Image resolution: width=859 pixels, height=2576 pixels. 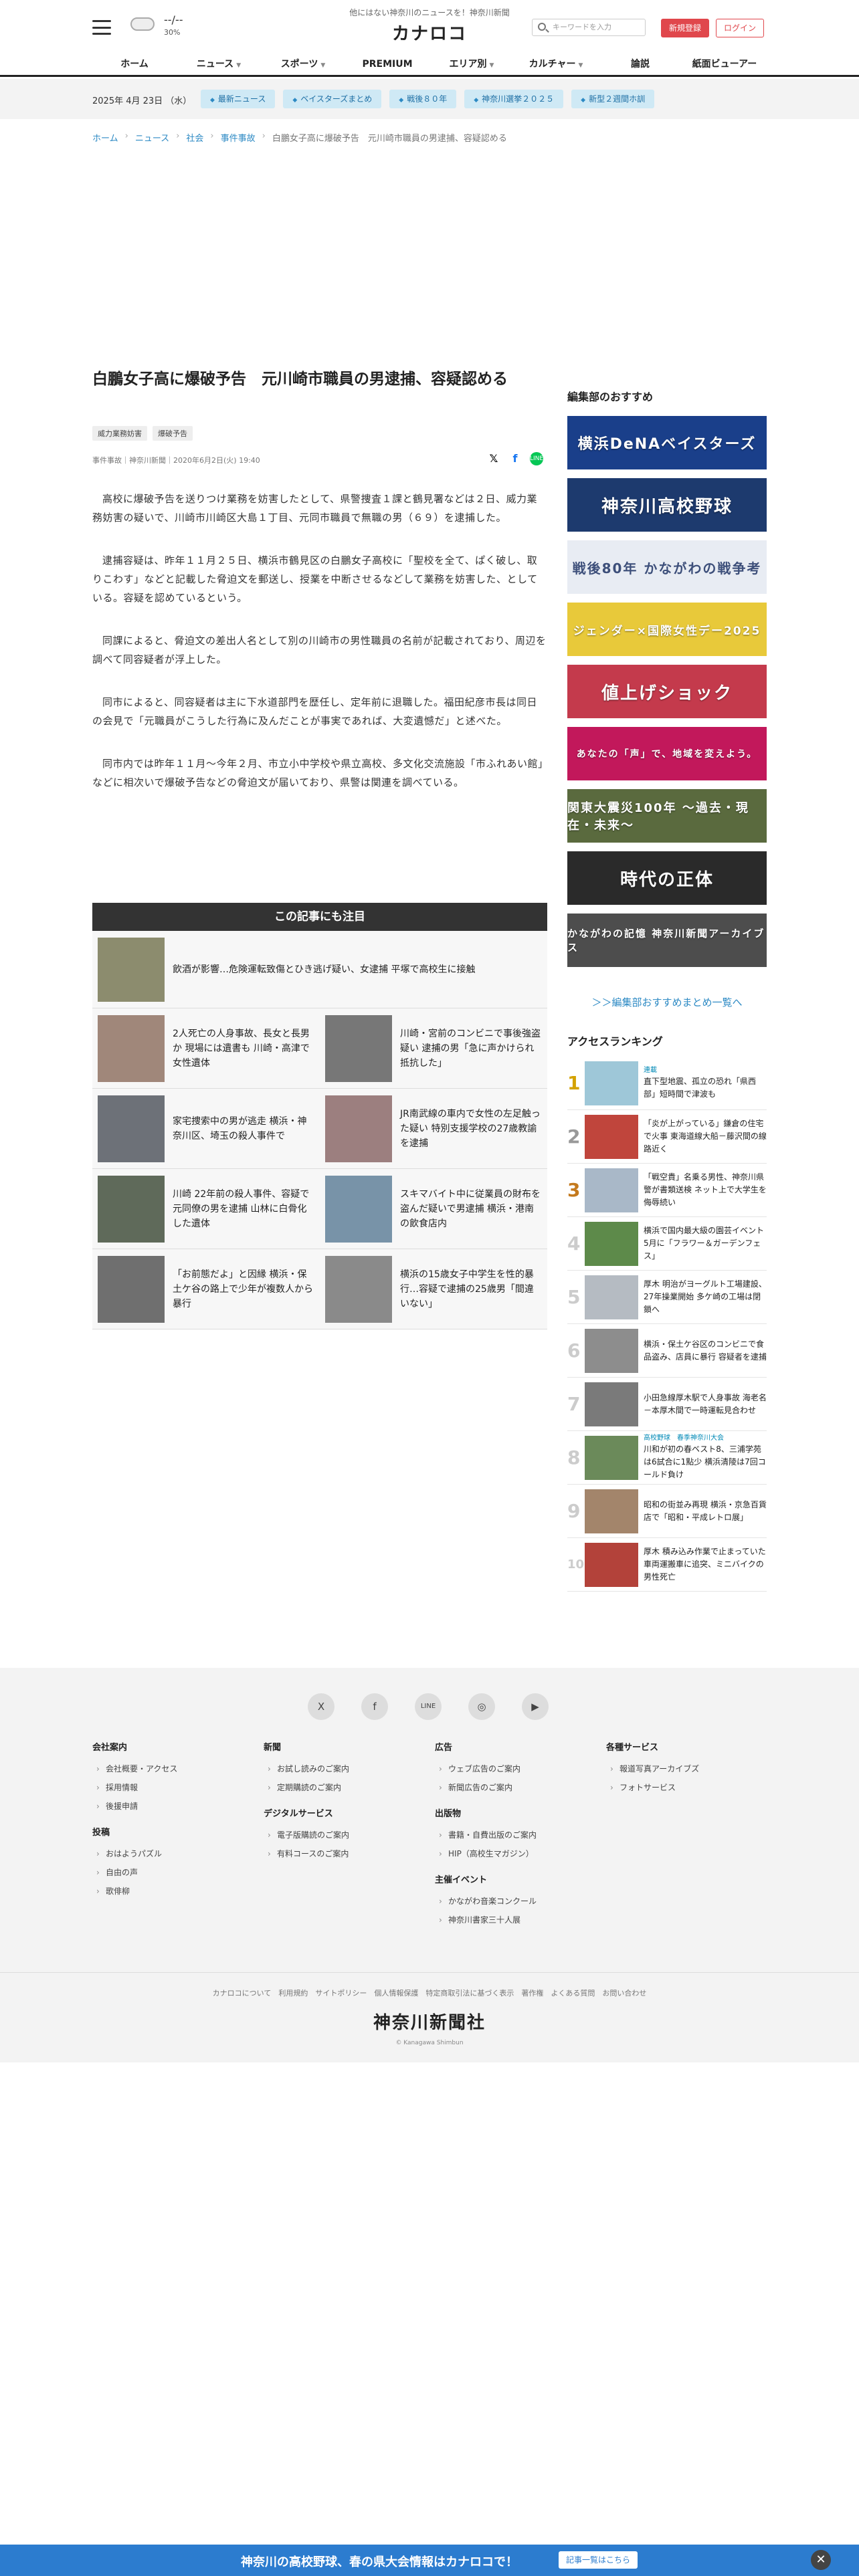 I want to click on related-item: 家宅捜索中の男が逃走 横浜・神奈川区、埼玉の殺人事件で, so click(x=206, y=1129).